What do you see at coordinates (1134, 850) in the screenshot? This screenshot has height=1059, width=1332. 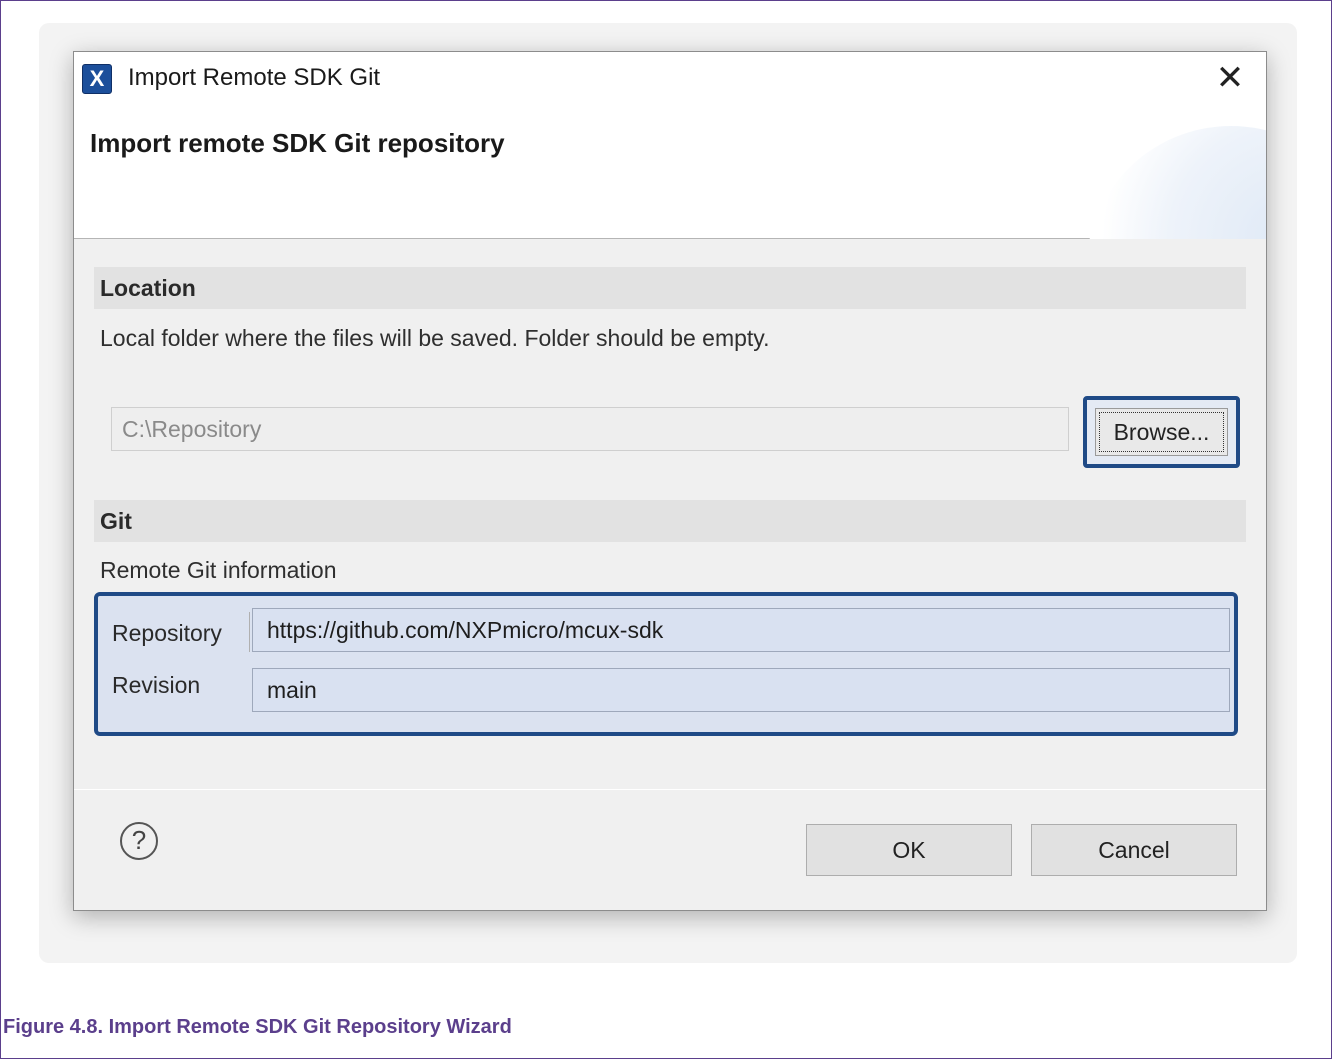 I see `cancel-button: Cancel` at bounding box center [1134, 850].